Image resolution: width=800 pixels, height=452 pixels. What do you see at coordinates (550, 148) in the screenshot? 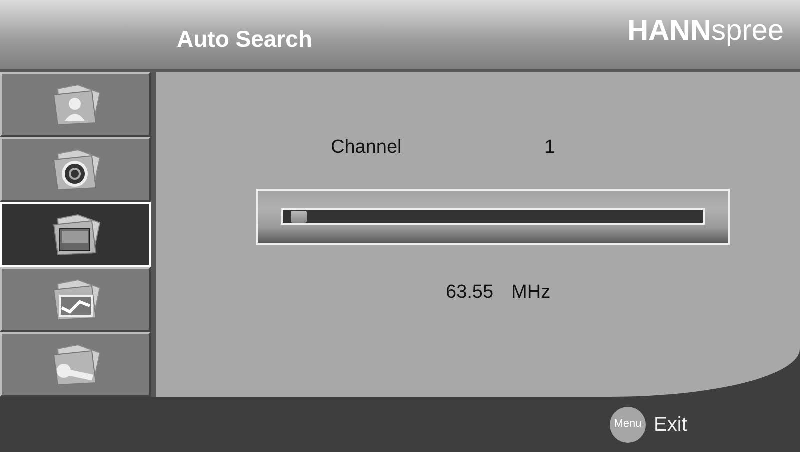
I see `channel-number: 1` at bounding box center [550, 148].